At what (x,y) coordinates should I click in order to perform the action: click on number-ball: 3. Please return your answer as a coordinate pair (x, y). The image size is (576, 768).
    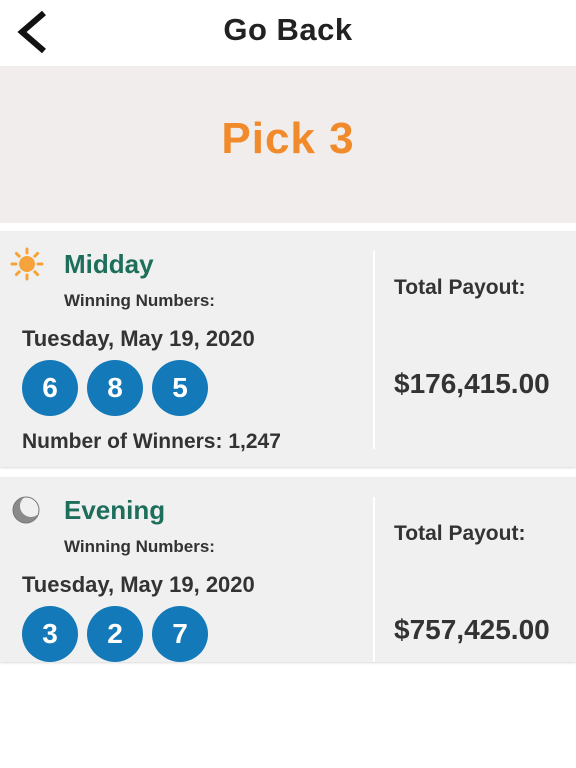
    Looking at the image, I should click on (50, 634).